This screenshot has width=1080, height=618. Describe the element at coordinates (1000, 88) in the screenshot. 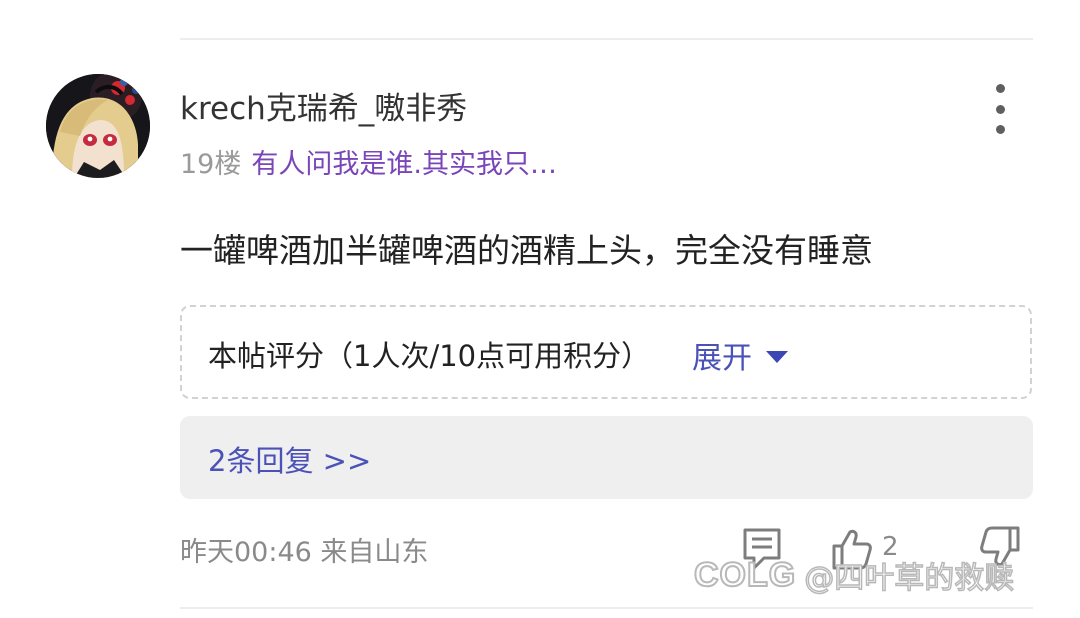

I see `more-vertical-icon` at that location.